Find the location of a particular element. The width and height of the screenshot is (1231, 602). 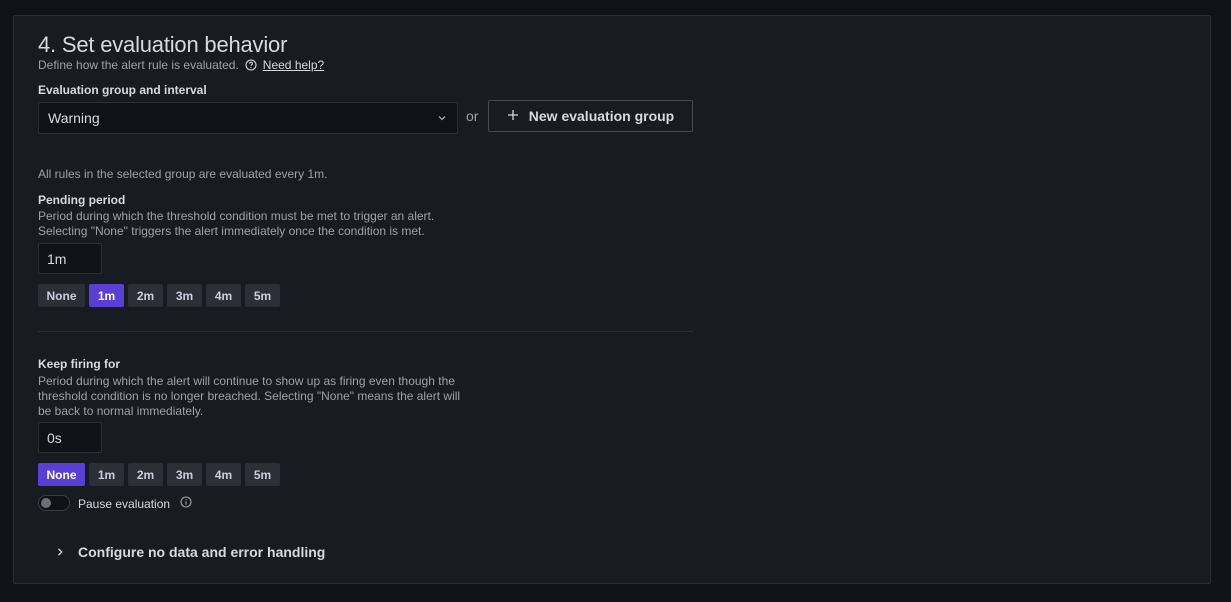

keep-firing-preset-5m: 5m is located at coordinates (262, 474).